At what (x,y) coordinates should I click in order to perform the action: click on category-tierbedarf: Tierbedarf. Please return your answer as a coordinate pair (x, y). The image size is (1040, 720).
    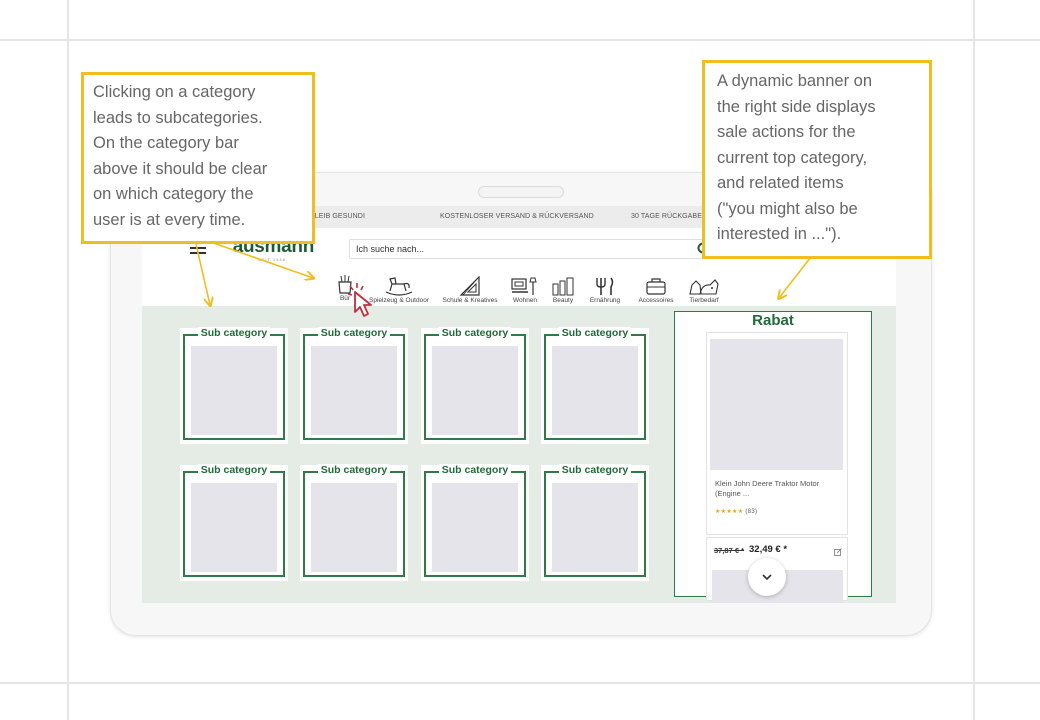
    Looking at the image, I should click on (704, 290).